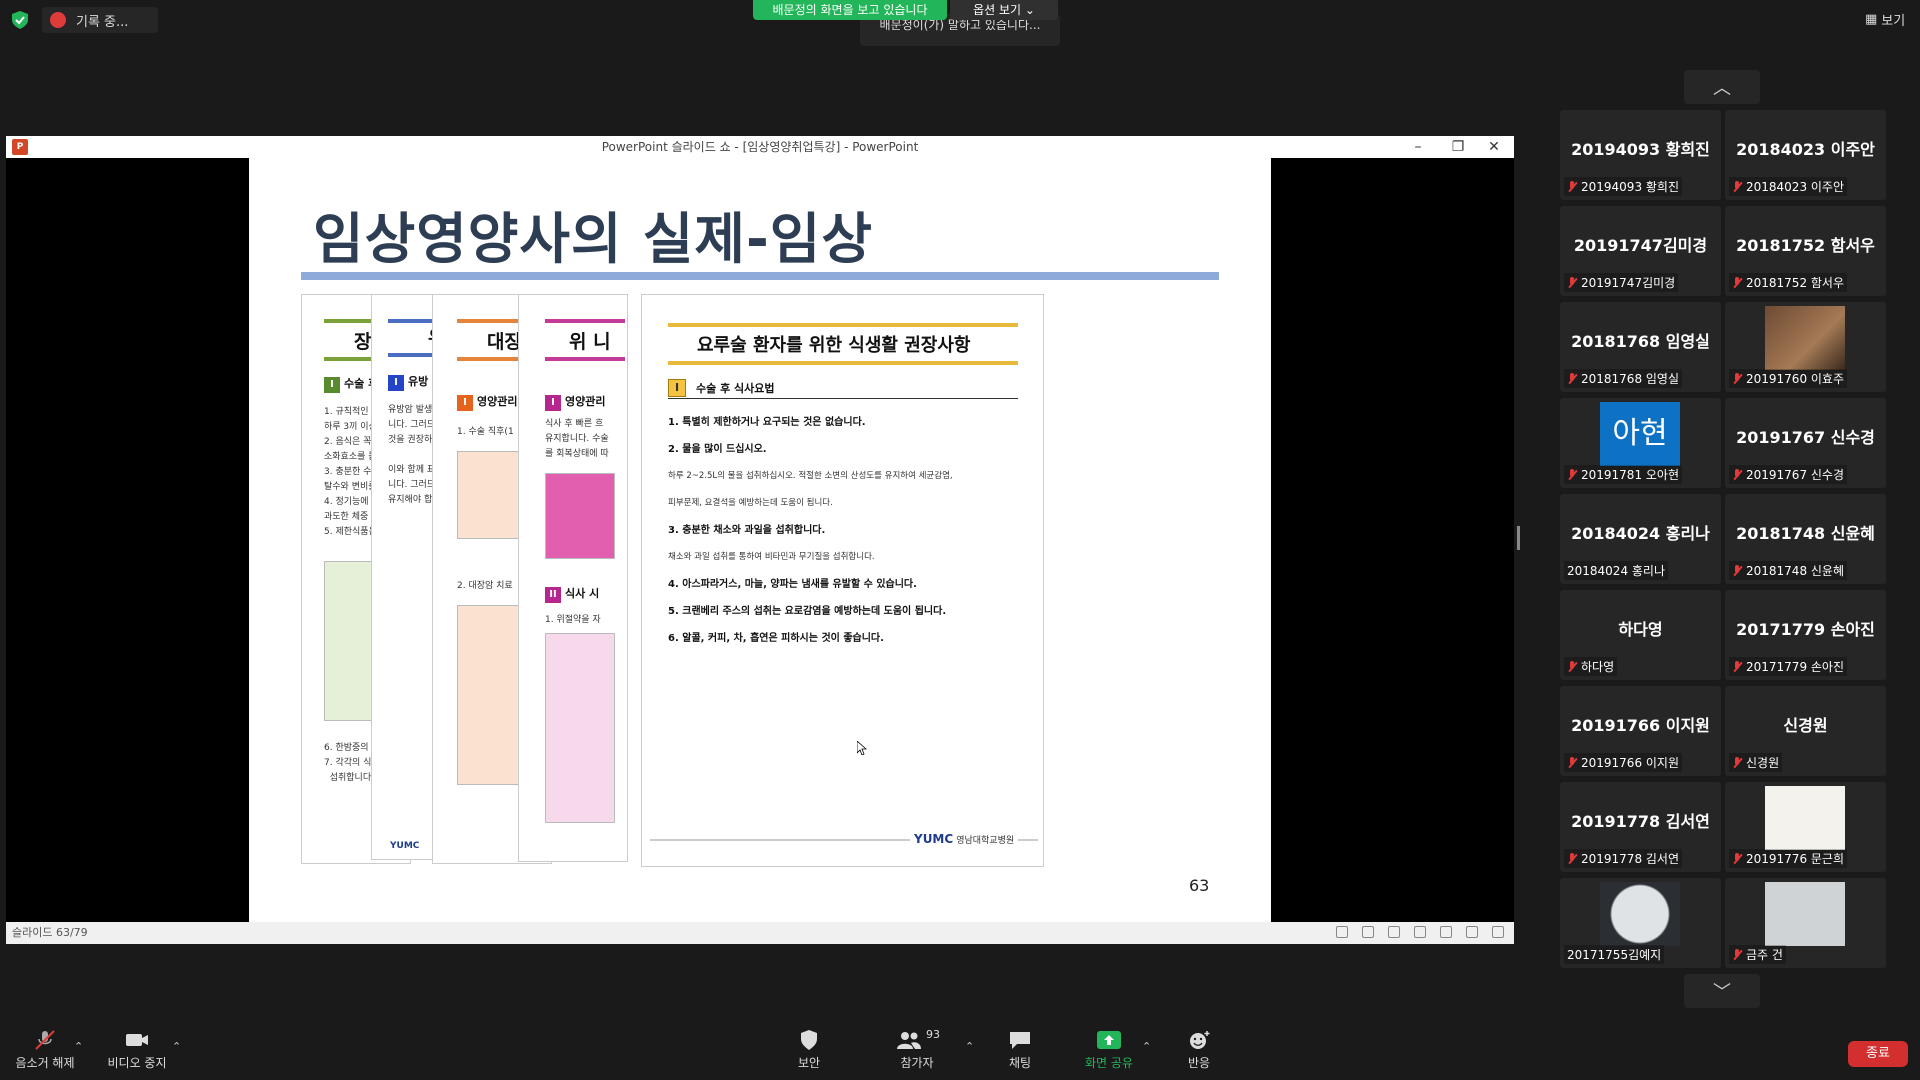 The image size is (1920, 1080). I want to click on reactions-button: 반응, so click(1199, 1053).